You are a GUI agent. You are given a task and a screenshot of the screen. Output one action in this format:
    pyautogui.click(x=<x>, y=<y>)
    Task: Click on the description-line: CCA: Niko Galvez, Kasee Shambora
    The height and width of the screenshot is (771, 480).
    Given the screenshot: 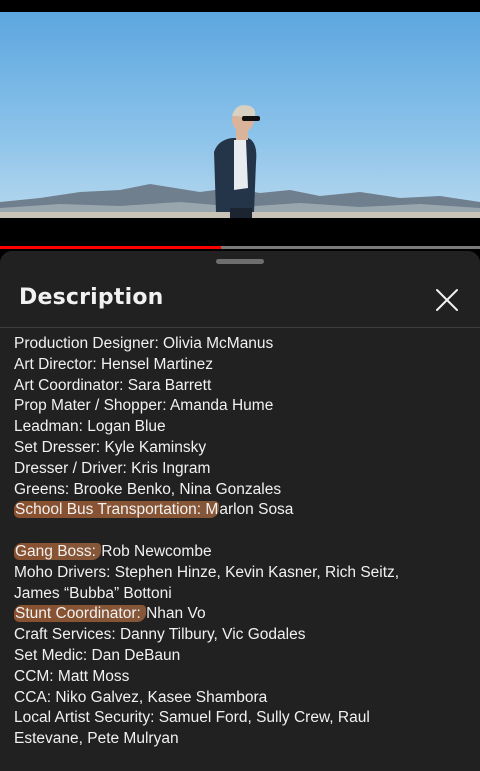 What is the action you would take?
    pyautogui.click(x=242, y=698)
    